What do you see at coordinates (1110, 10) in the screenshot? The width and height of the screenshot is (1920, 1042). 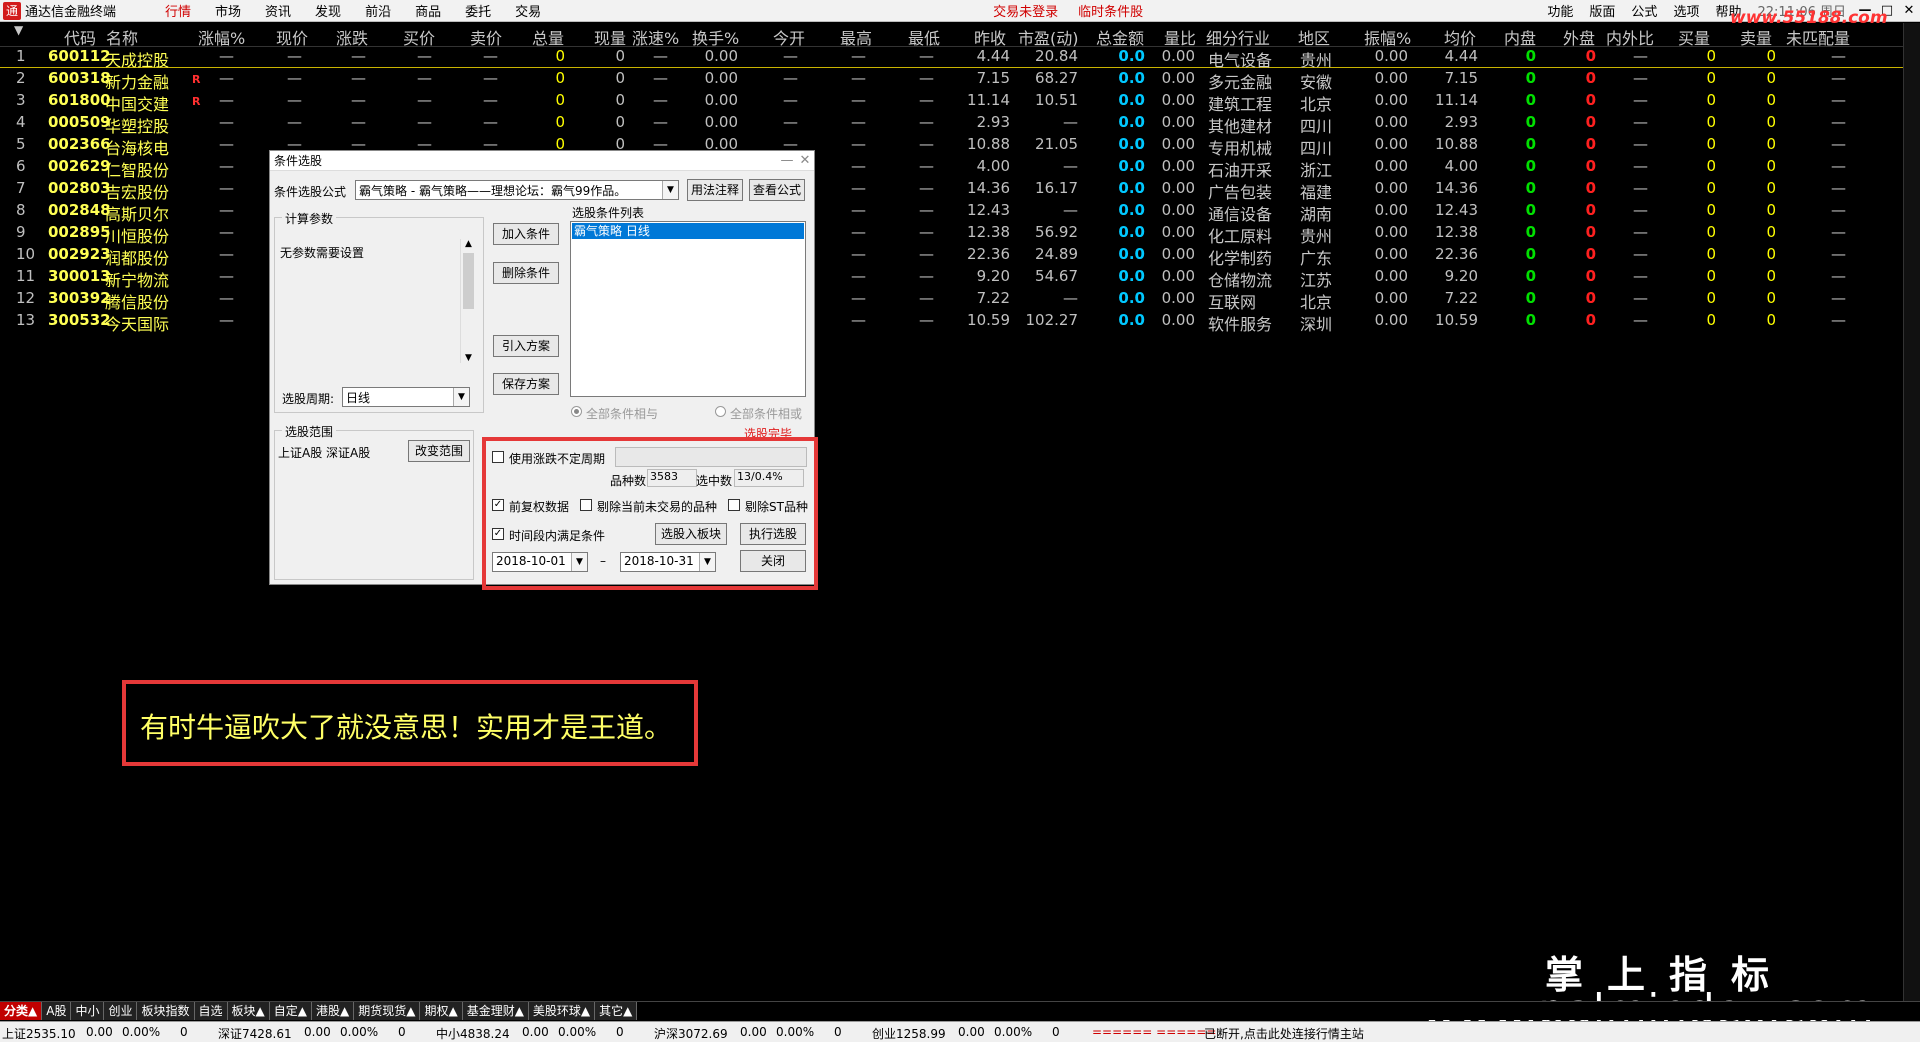 I see `temp-screen-link: 临时条件股` at bounding box center [1110, 10].